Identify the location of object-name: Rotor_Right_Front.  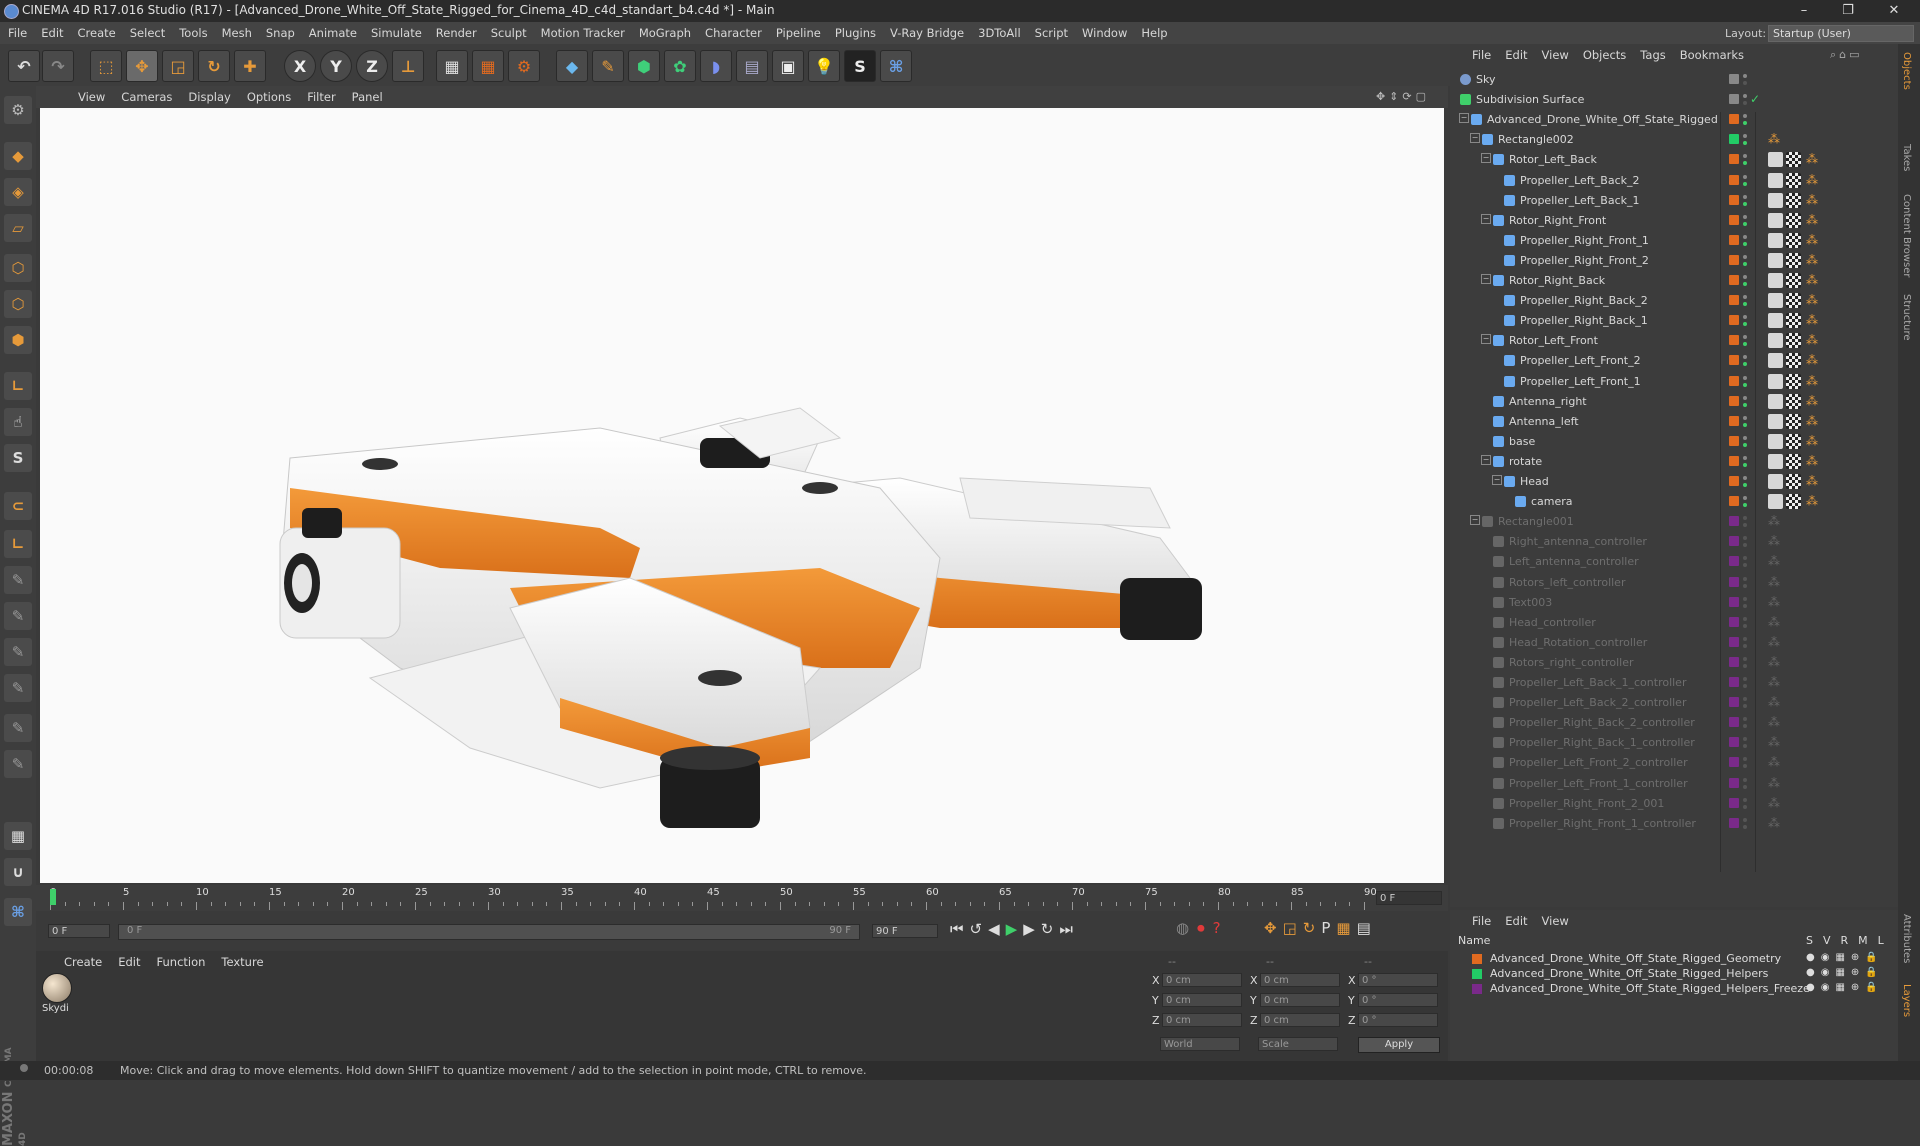
(1557, 220).